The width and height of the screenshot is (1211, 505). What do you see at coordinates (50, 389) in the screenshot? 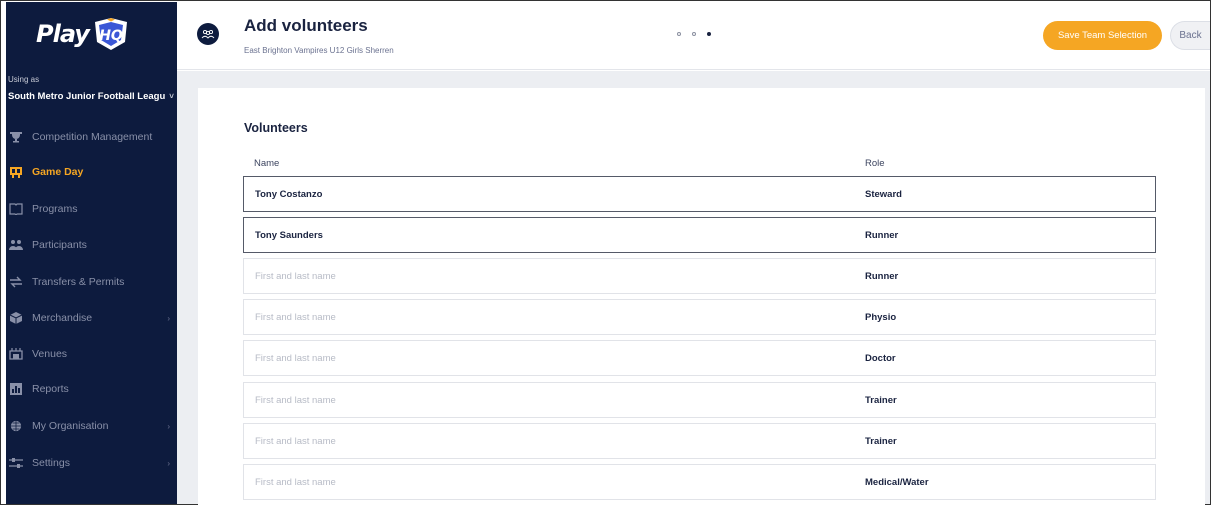
I see `sidebar-item-label: Reports` at bounding box center [50, 389].